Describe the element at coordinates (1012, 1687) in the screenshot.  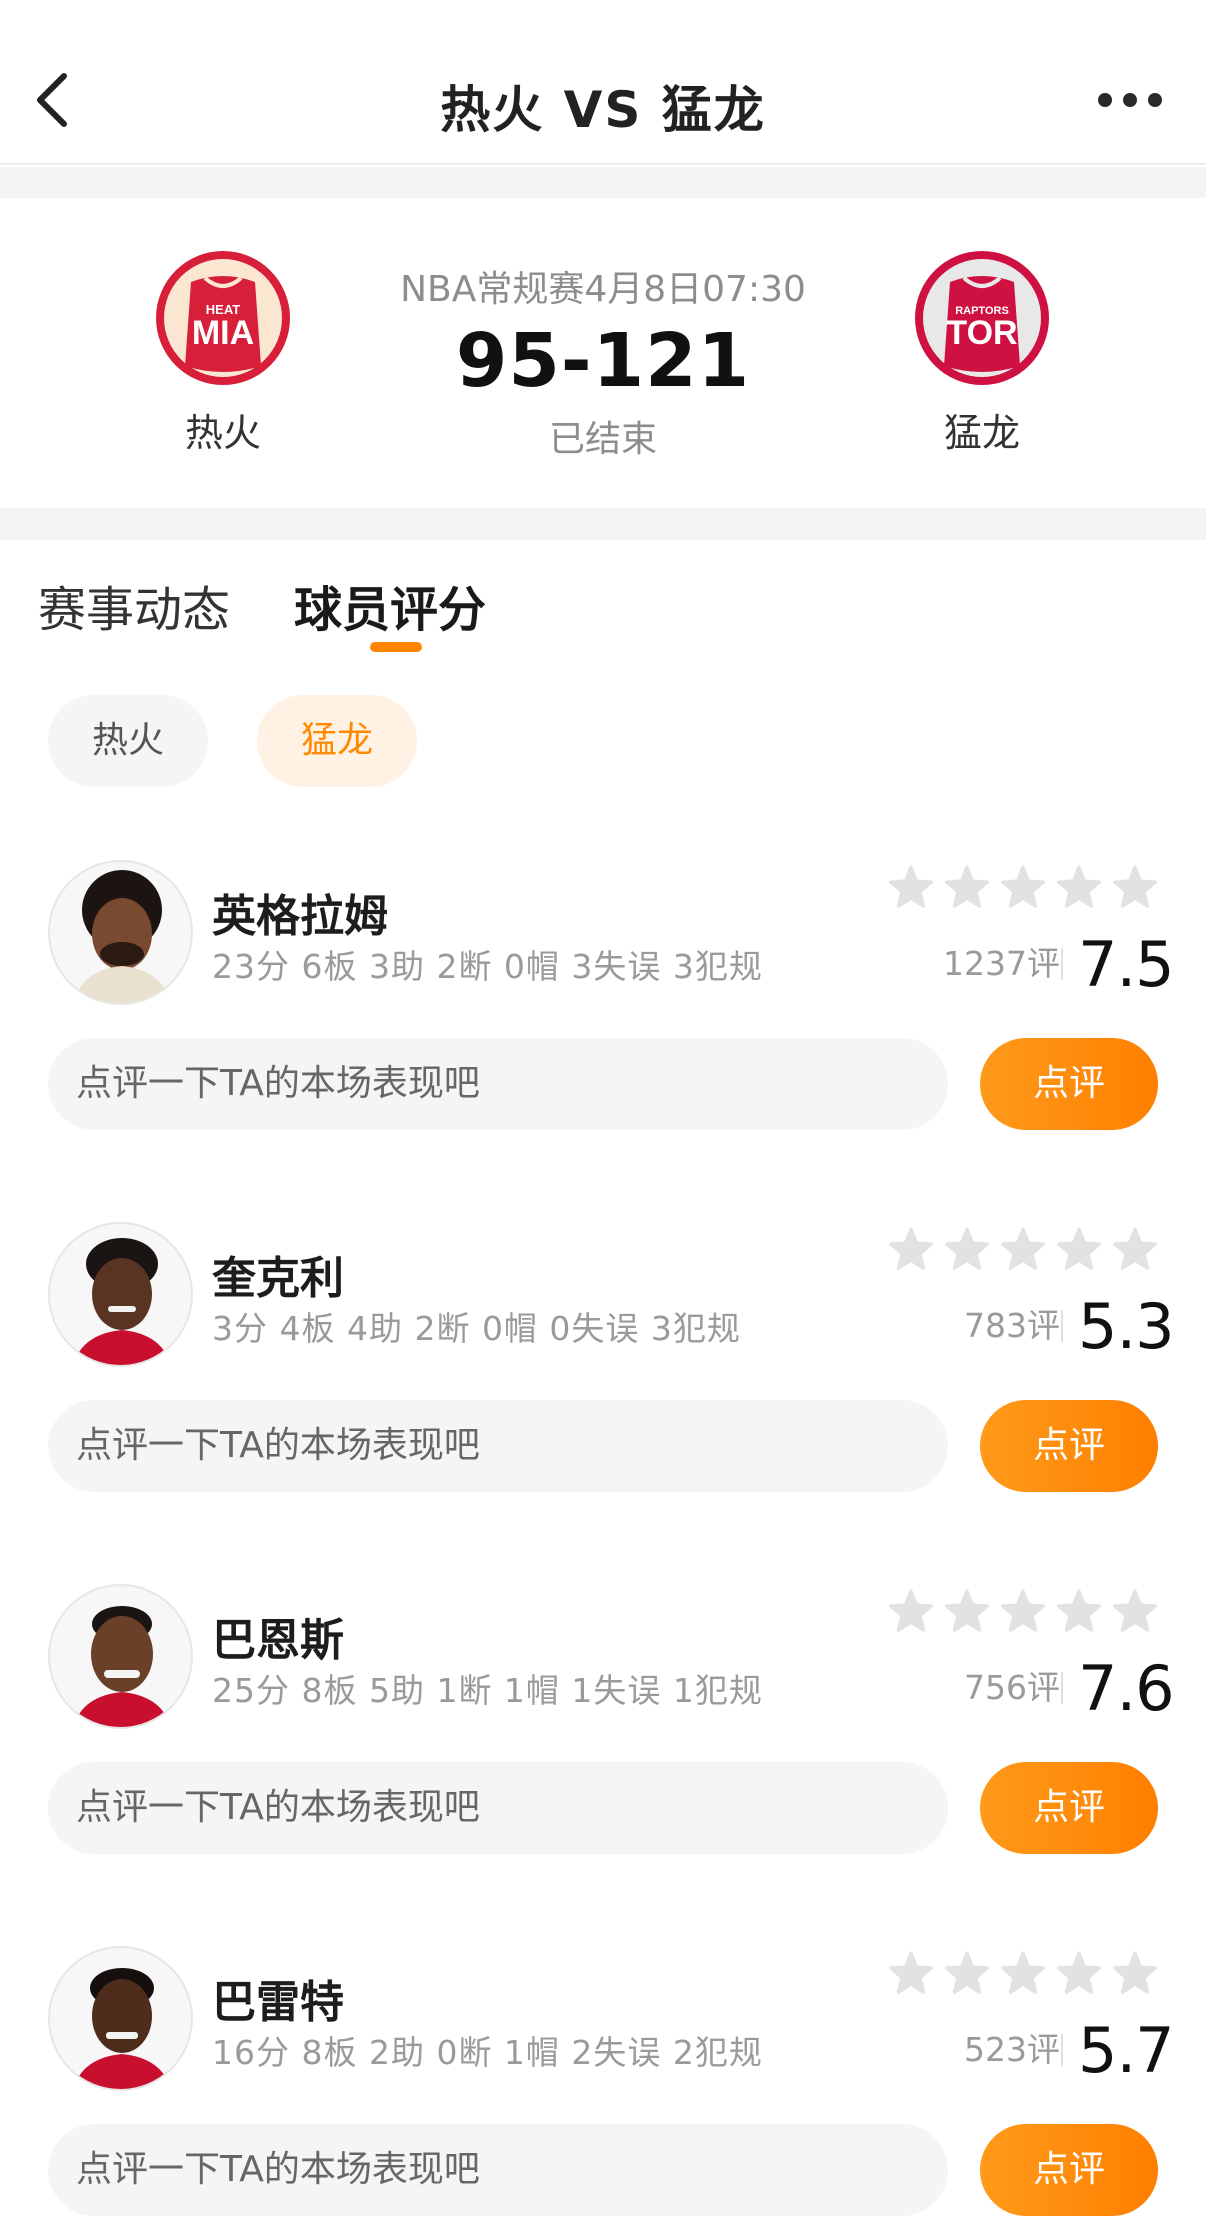
I see `vote-count: 756评` at that location.